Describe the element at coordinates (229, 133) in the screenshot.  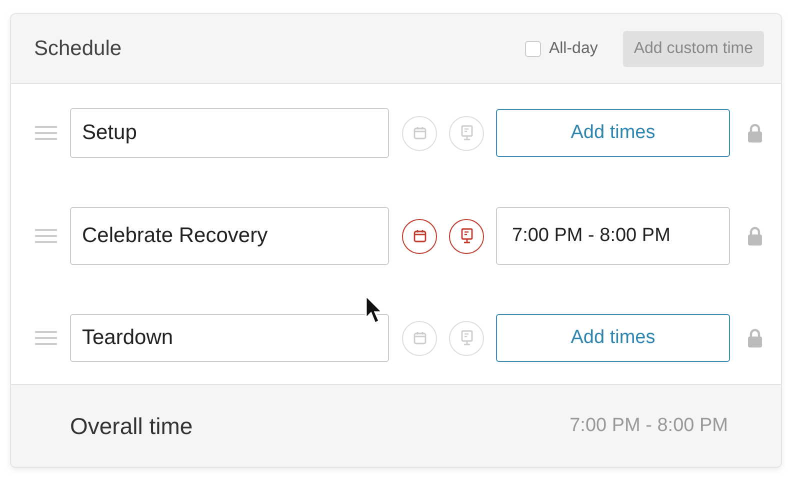
I see `name-field: Setup` at that location.